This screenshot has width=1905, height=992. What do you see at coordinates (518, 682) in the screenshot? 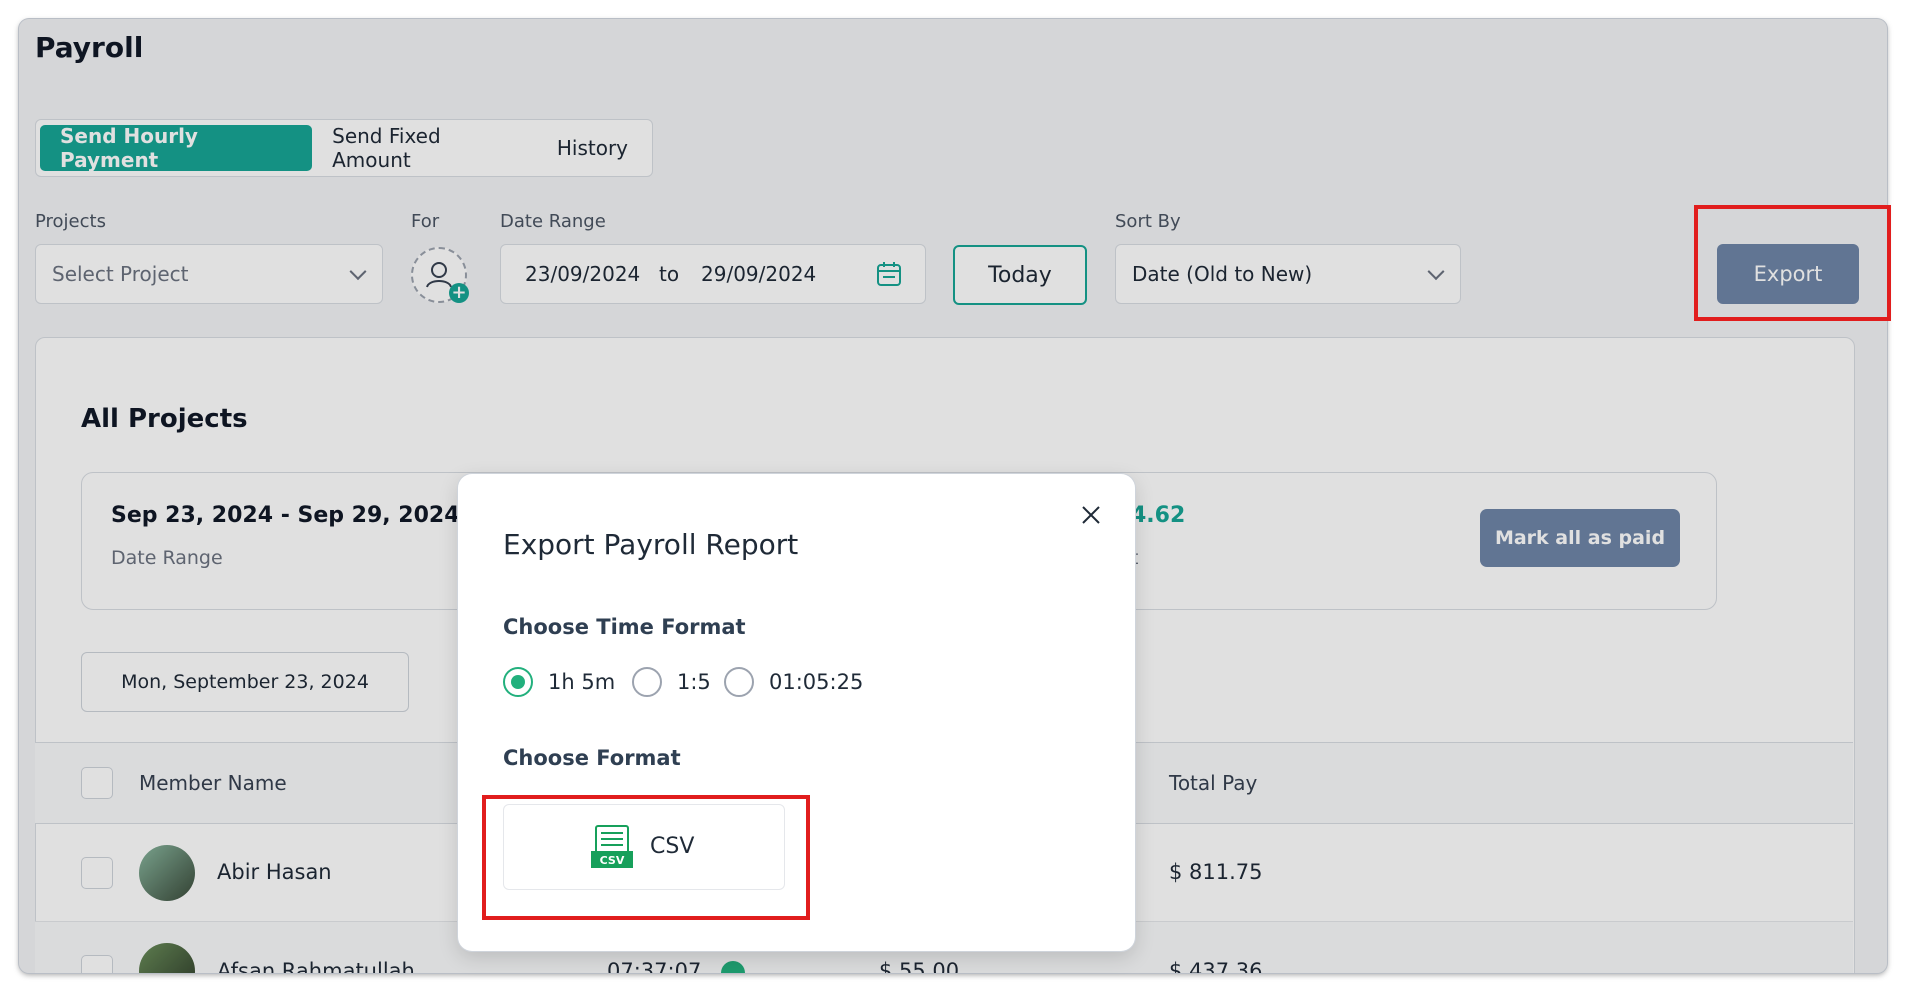
I see `radio-time-format-1h5m` at bounding box center [518, 682].